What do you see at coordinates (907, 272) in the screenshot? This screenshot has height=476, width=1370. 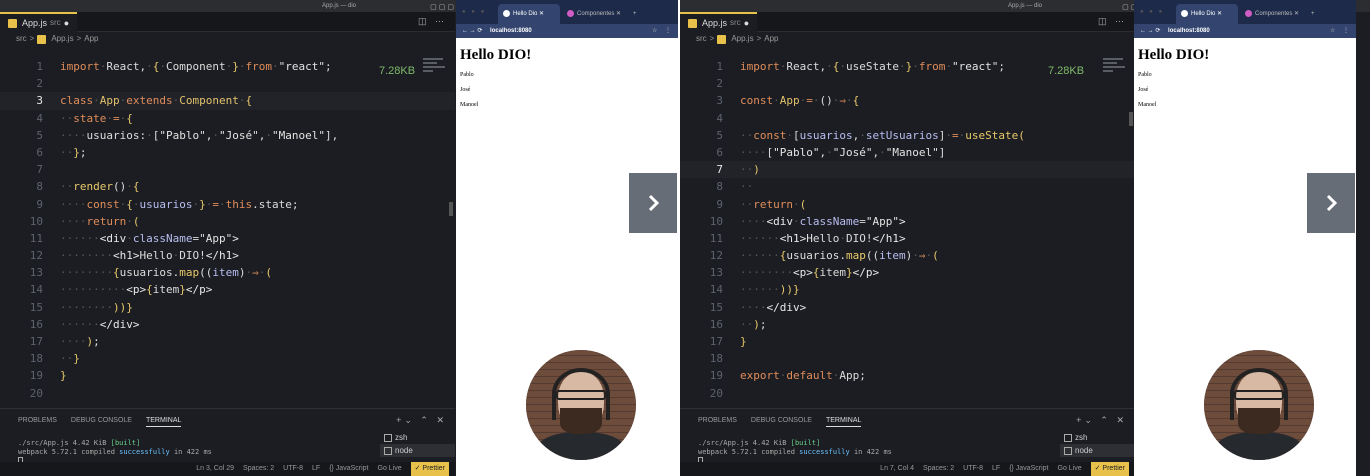 I see `code-line: 13 ········<p>{item}</p>` at bounding box center [907, 272].